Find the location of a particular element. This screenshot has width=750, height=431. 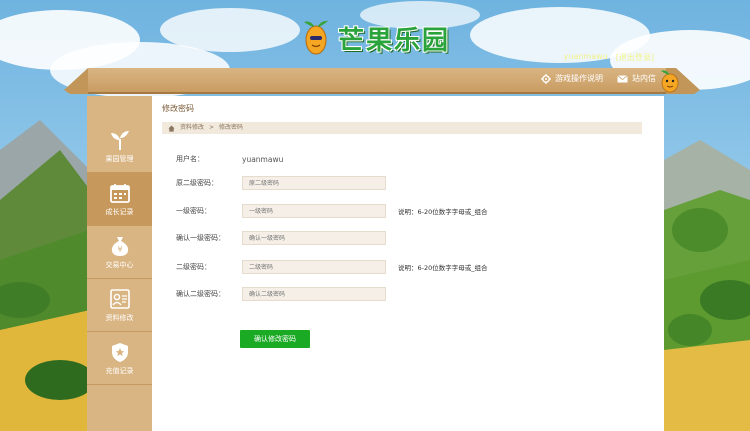

username-display: yuanmawu is located at coordinates (586, 57).